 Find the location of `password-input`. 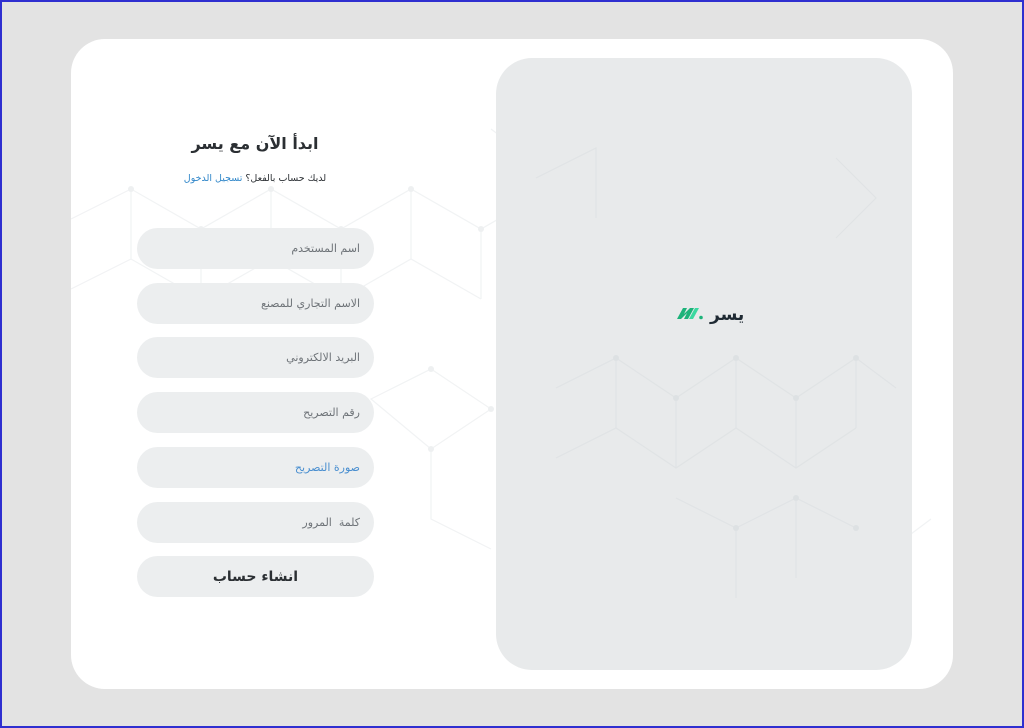

password-input is located at coordinates (255, 522).